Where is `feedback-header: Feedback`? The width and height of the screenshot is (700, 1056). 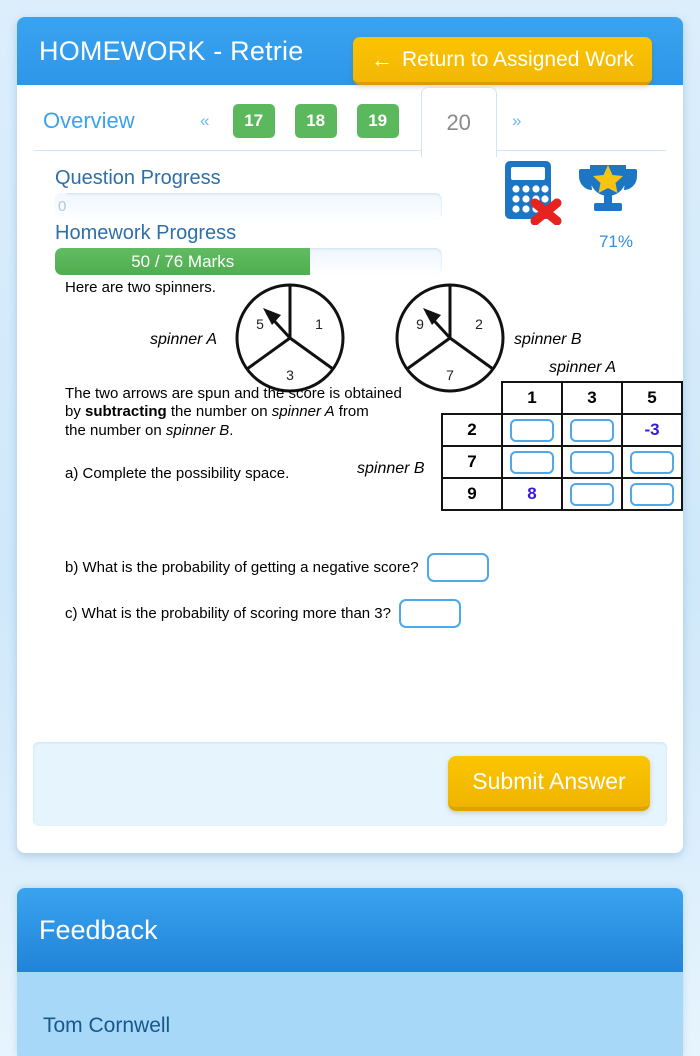 feedback-header: Feedback is located at coordinates (350, 930).